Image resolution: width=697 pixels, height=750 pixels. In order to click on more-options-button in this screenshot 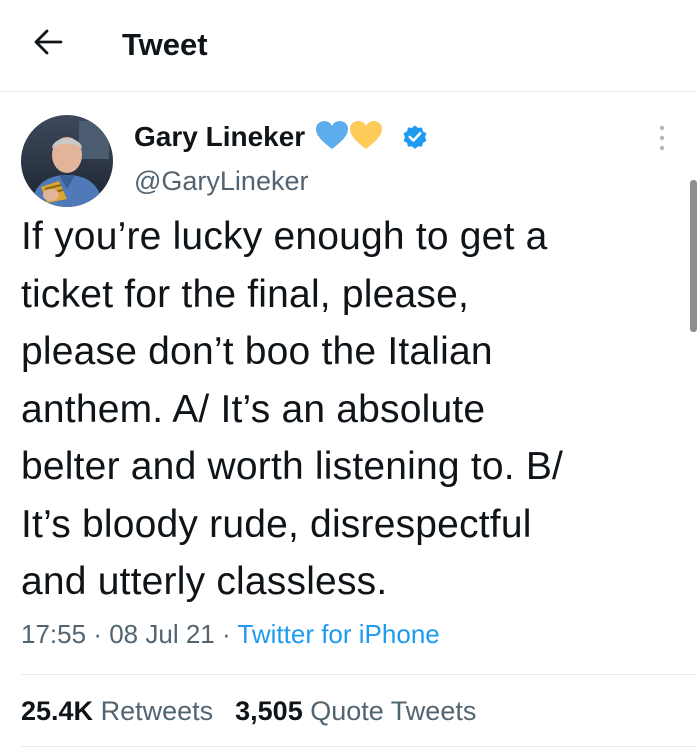, I will do `click(662, 140)`.